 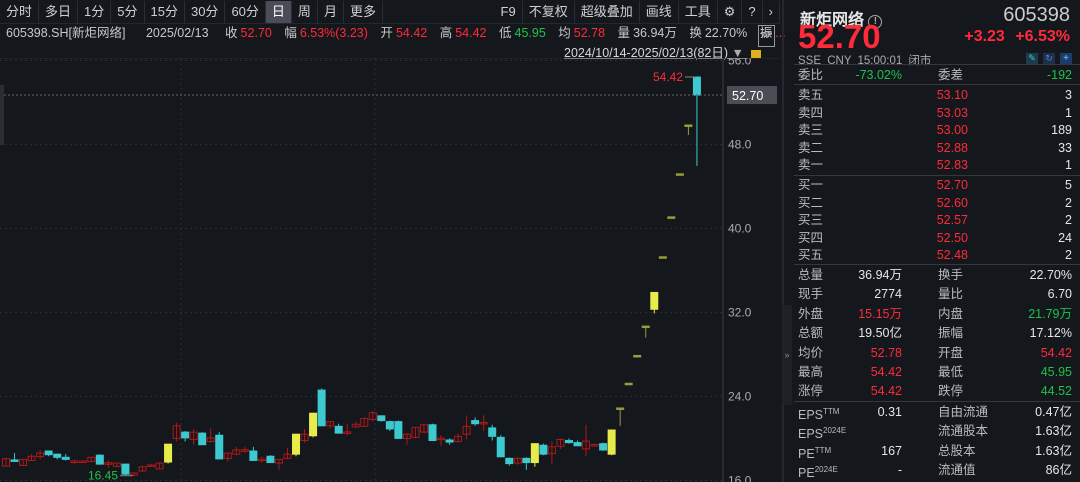 I want to click on collapse-handle: », so click(x=787, y=355).